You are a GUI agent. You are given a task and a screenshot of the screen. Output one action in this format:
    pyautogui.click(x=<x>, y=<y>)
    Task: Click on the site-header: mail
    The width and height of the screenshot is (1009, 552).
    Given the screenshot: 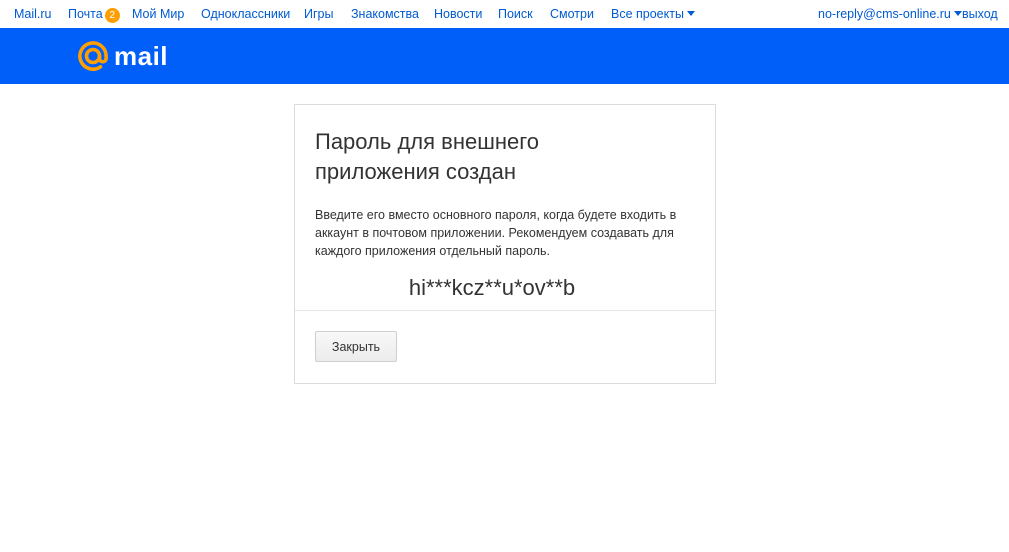 What is the action you would take?
    pyautogui.click(x=504, y=56)
    